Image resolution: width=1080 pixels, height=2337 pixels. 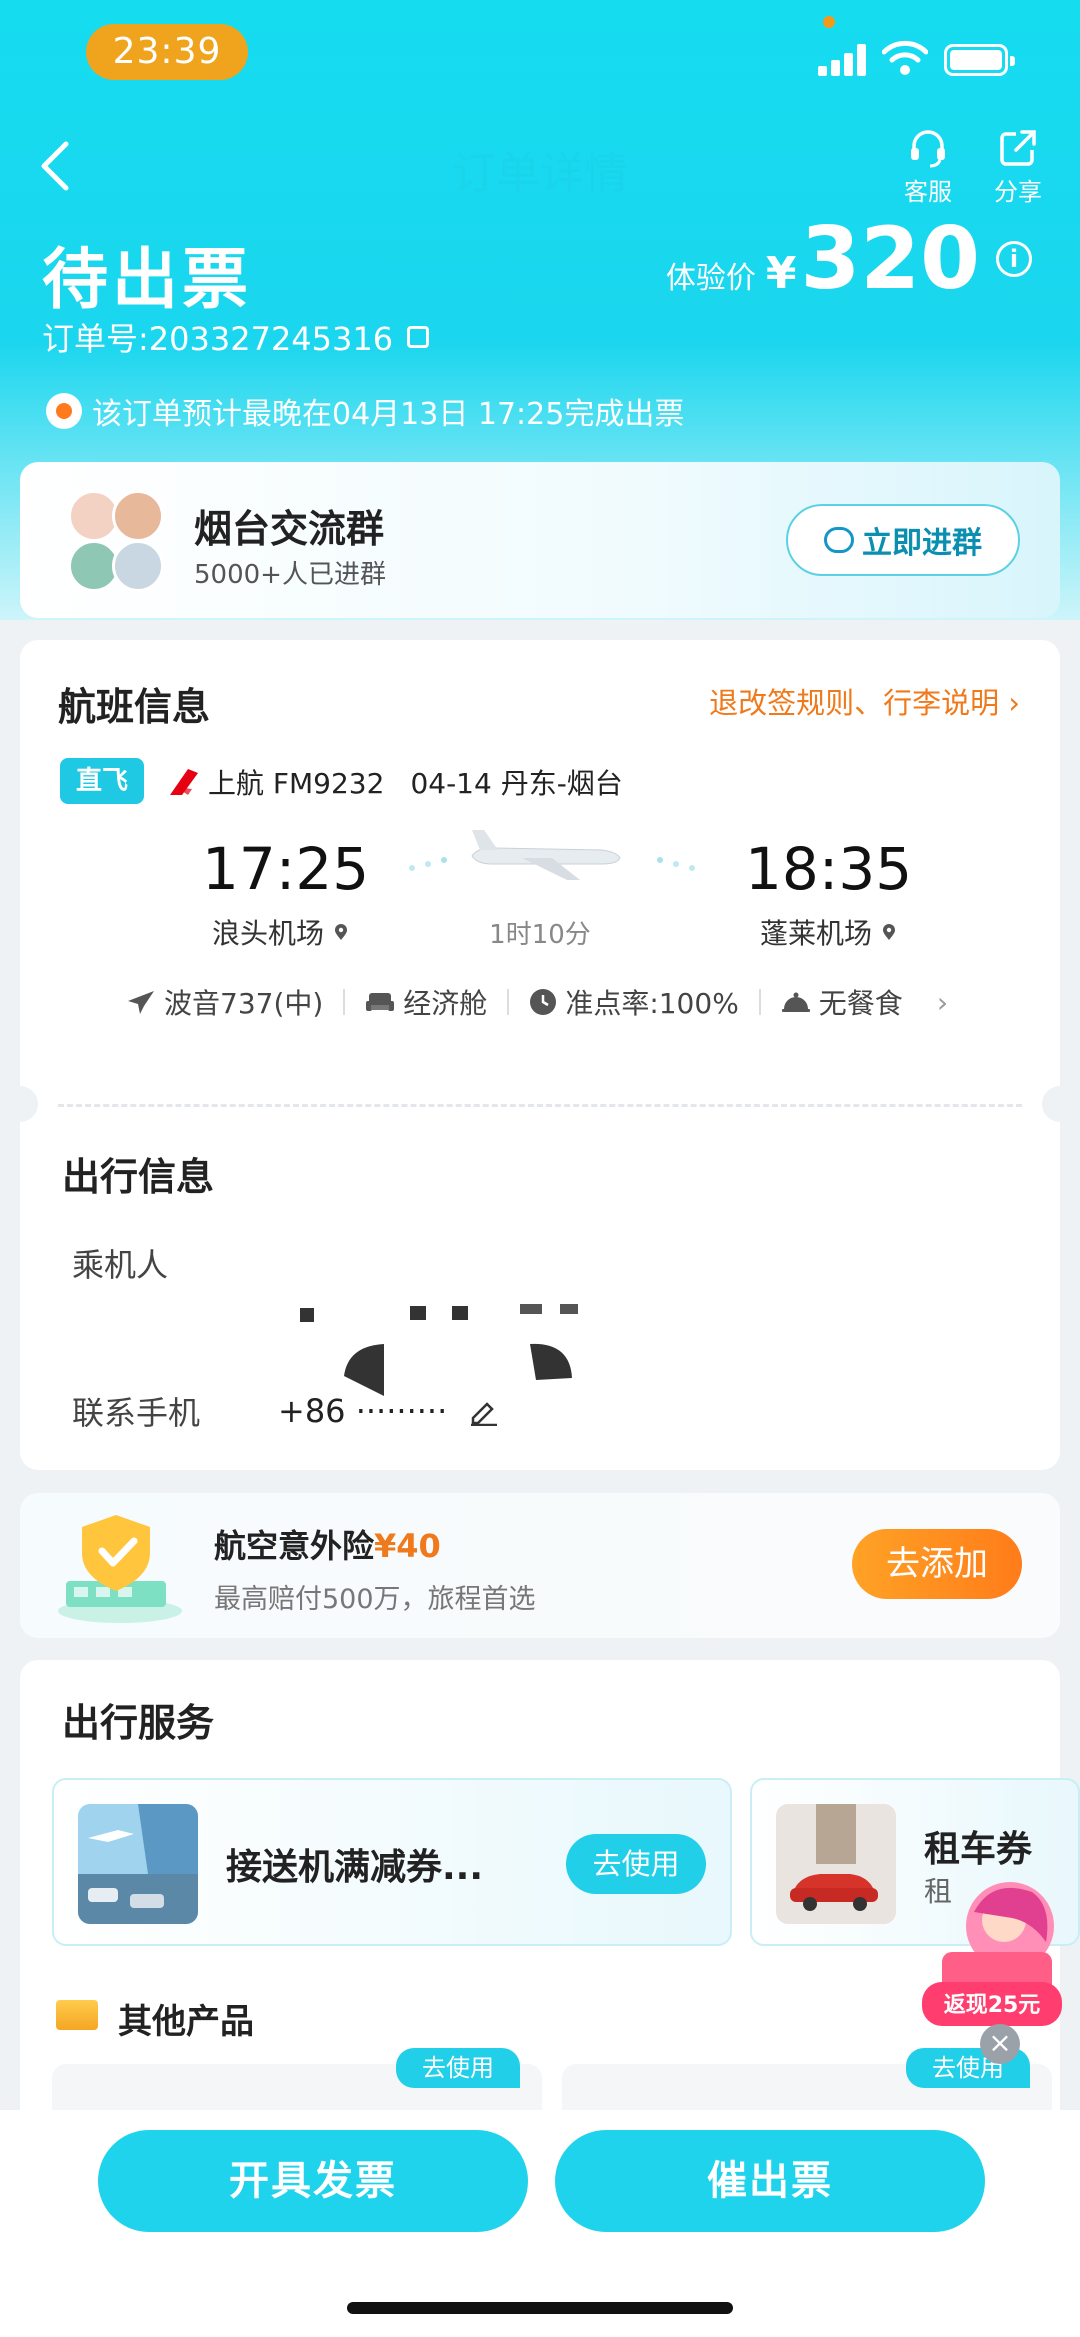 I want to click on phone-value: +86 ·········, so click(x=363, y=1411).